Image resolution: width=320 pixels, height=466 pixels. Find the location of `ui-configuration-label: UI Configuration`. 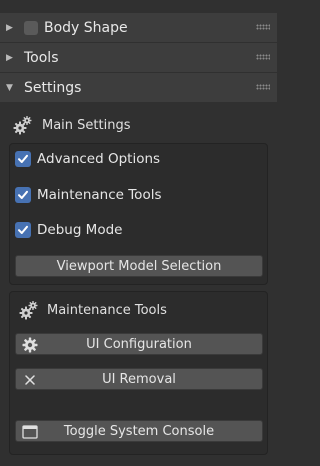

ui-configuration-label: UI Configuration is located at coordinates (139, 344).